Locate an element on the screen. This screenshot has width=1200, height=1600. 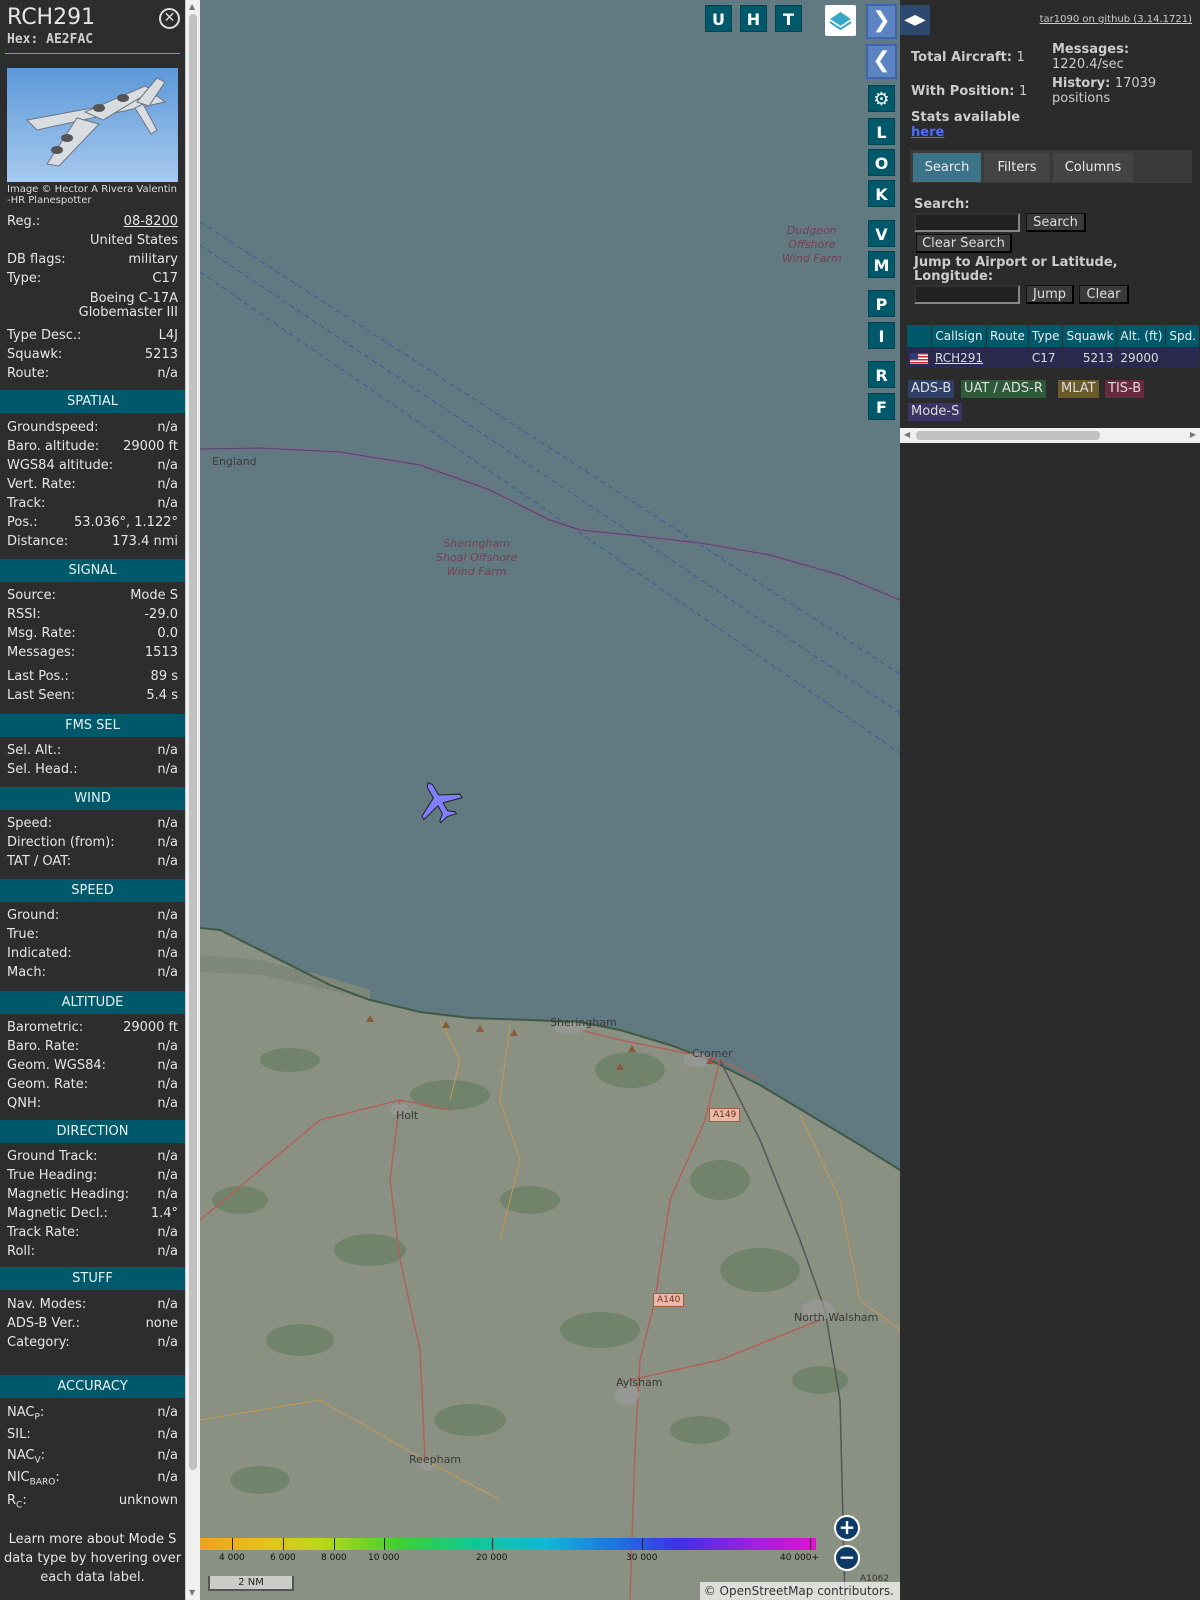
map-button-i: I is located at coordinates (881, 335).